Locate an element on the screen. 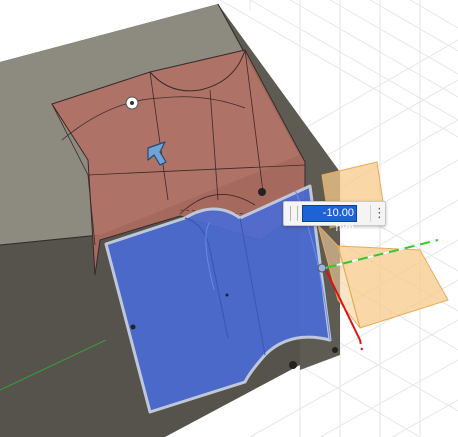 The height and width of the screenshot is (437, 458). distance-dimension-box: -10.00 mm ⋮ is located at coordinates (334, 217).